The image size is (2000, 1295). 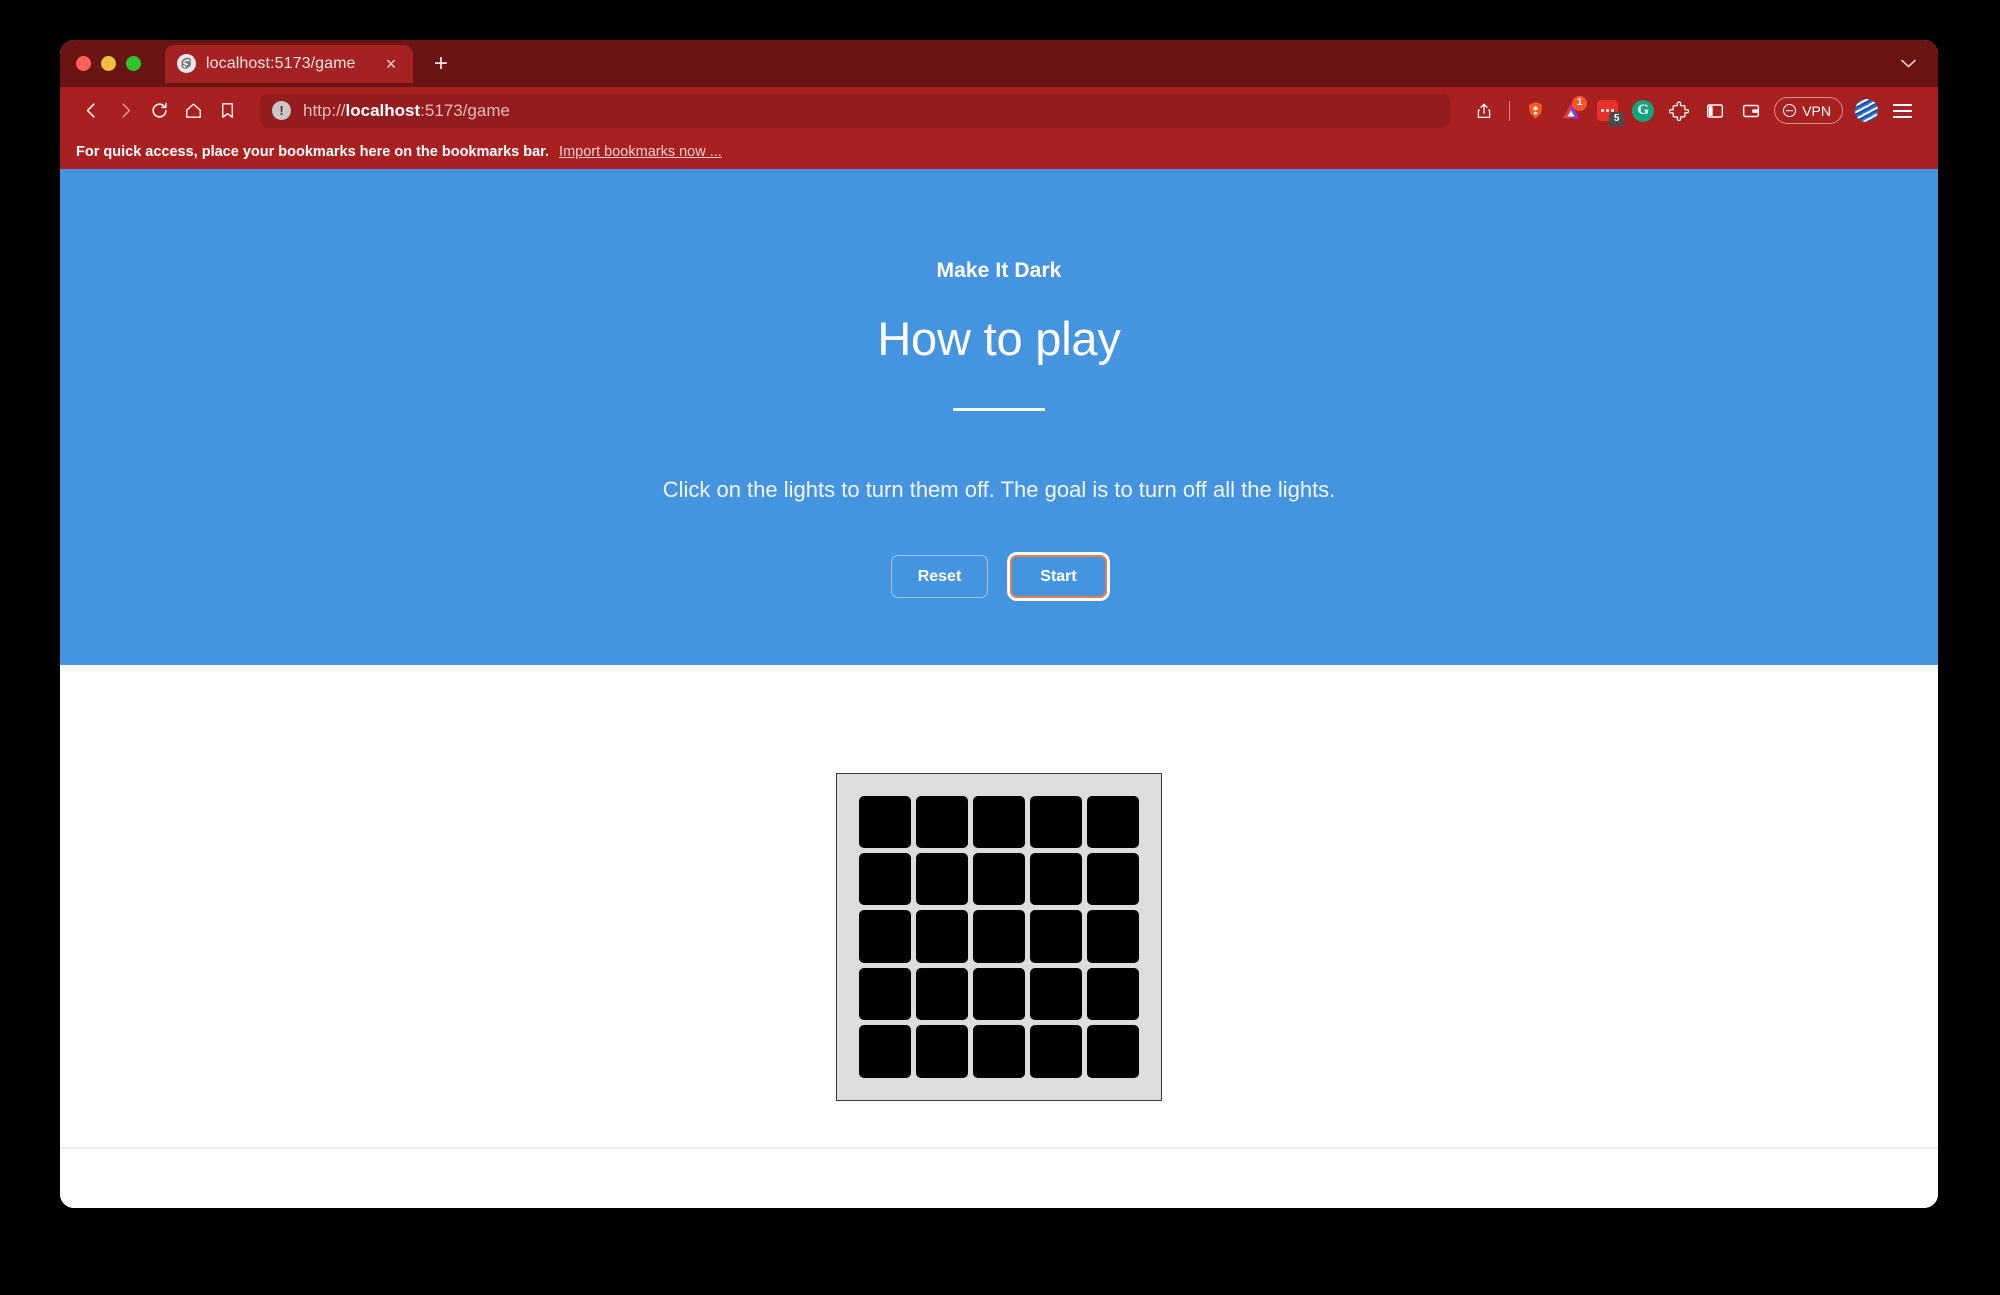 What do you see at coordinates (125, 111) in the screenshot?
I see `forward-icon` at bounding box center [125, 111].